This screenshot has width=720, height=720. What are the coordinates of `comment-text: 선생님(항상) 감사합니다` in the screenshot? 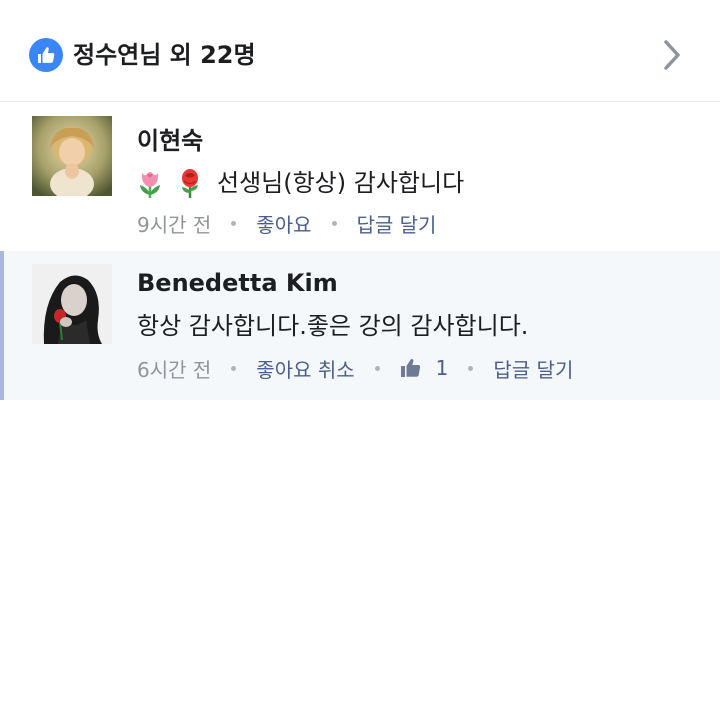 It's located at (300, 181).